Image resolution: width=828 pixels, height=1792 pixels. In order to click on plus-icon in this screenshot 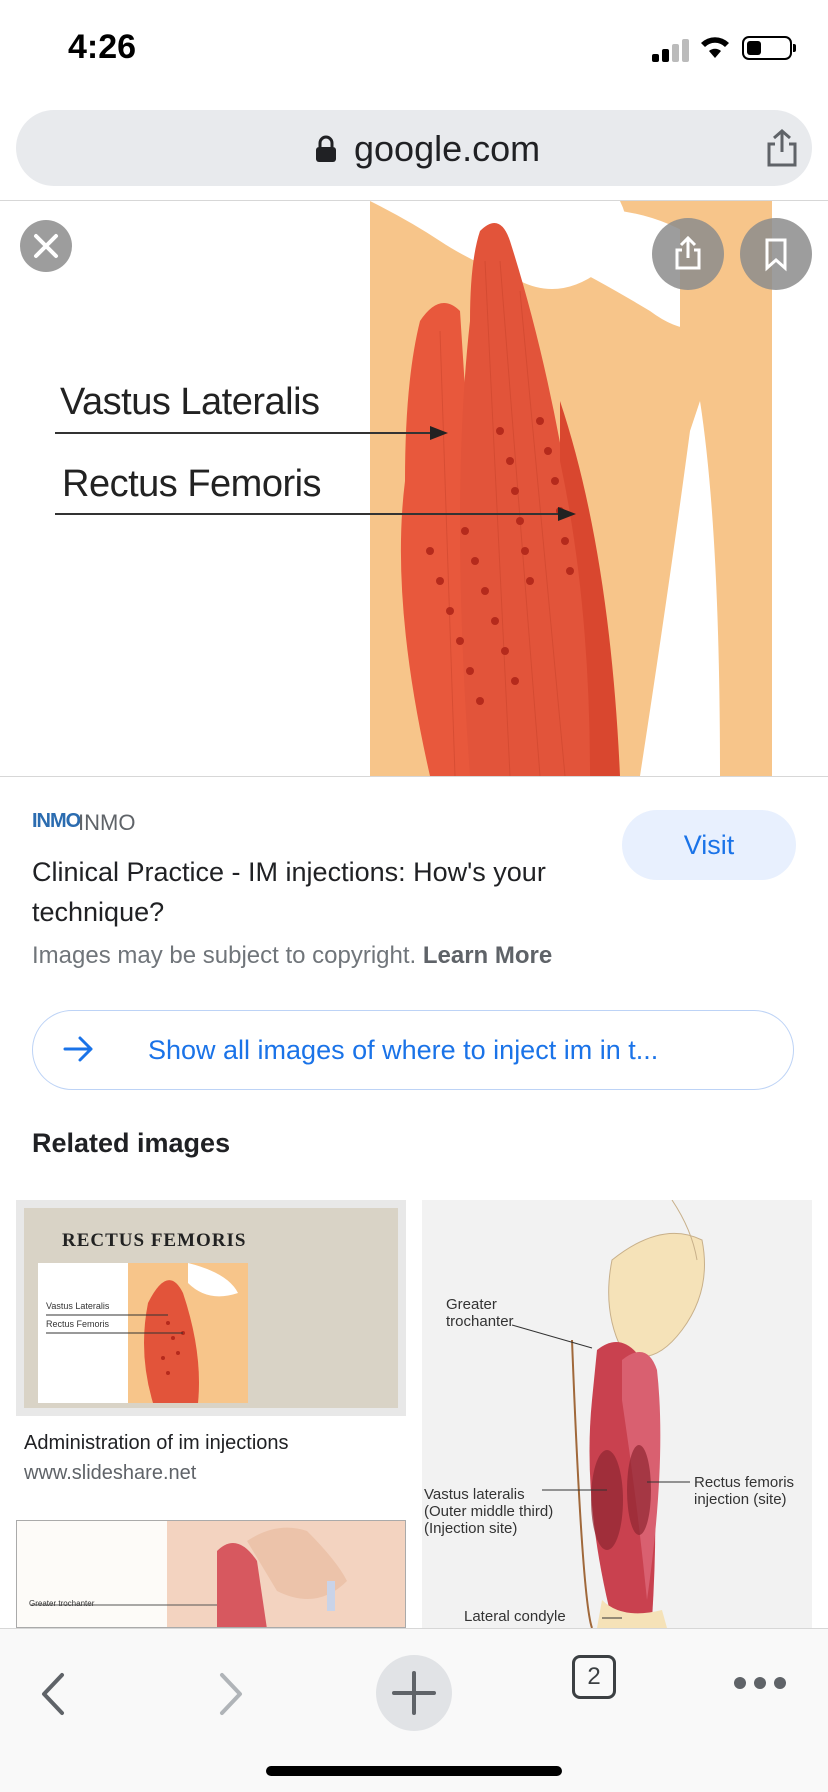, I will do `click(414, 1693)`.